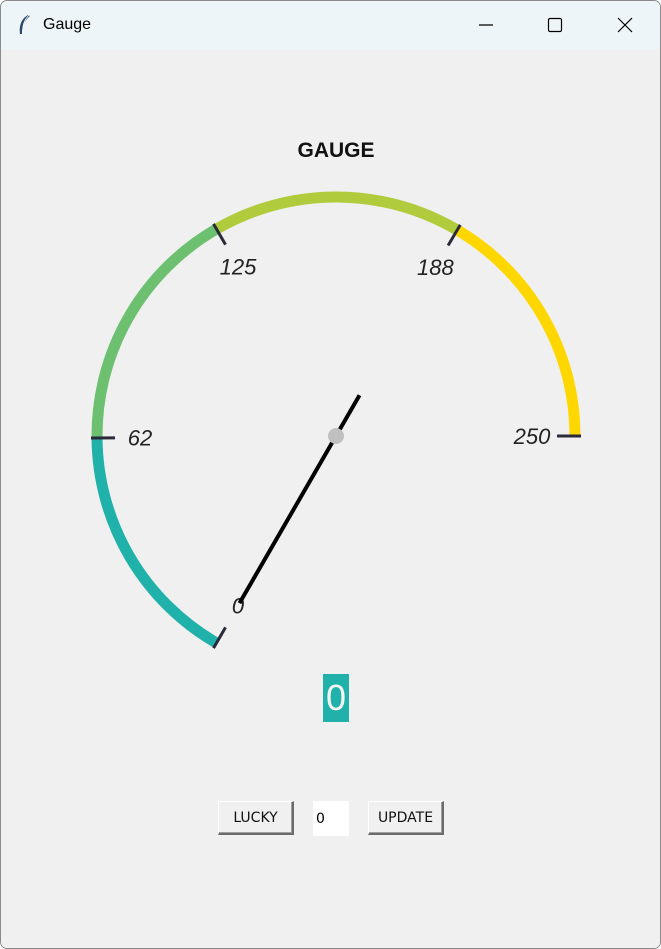 This screenshot has height=949, width=661. What do you see at coordinates (532, 436) in the screenshot?
I see `gauge-tick-label: 250` at bounding box center [532, 436].